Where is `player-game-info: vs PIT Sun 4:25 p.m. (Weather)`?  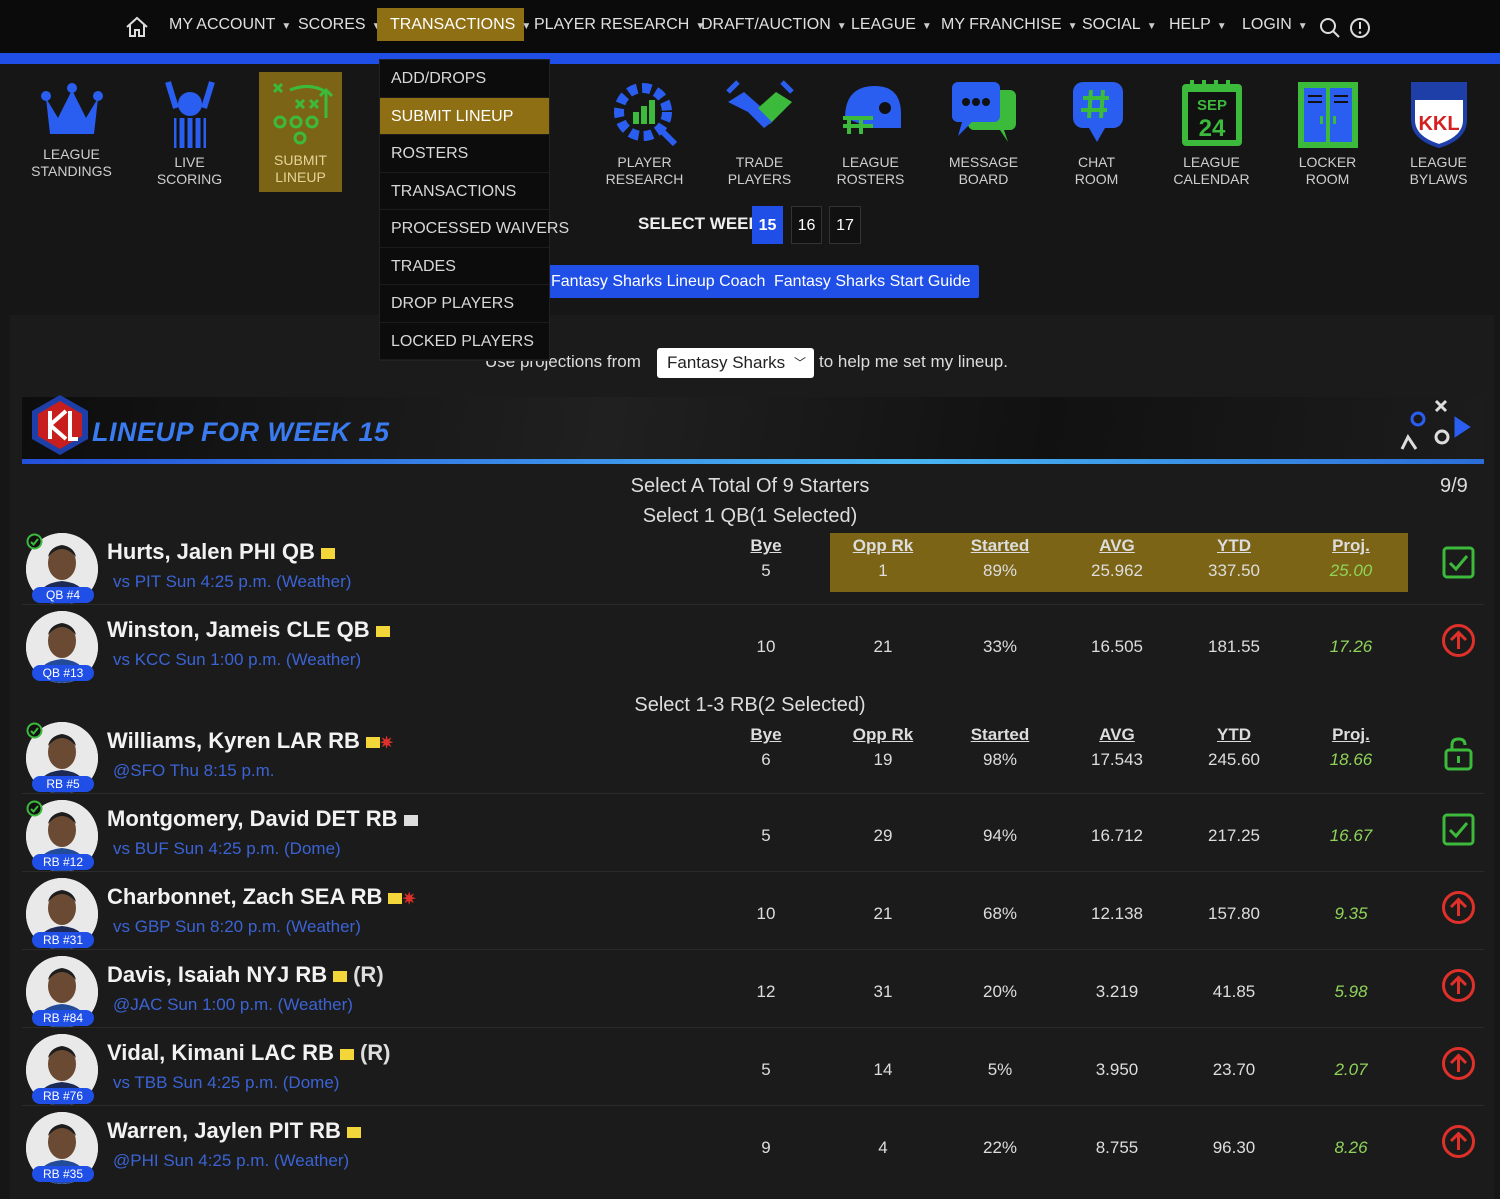
player-game-info: vs PIT Sun 4:25 p.m. (Weather) is located at coordinates (232, 582).